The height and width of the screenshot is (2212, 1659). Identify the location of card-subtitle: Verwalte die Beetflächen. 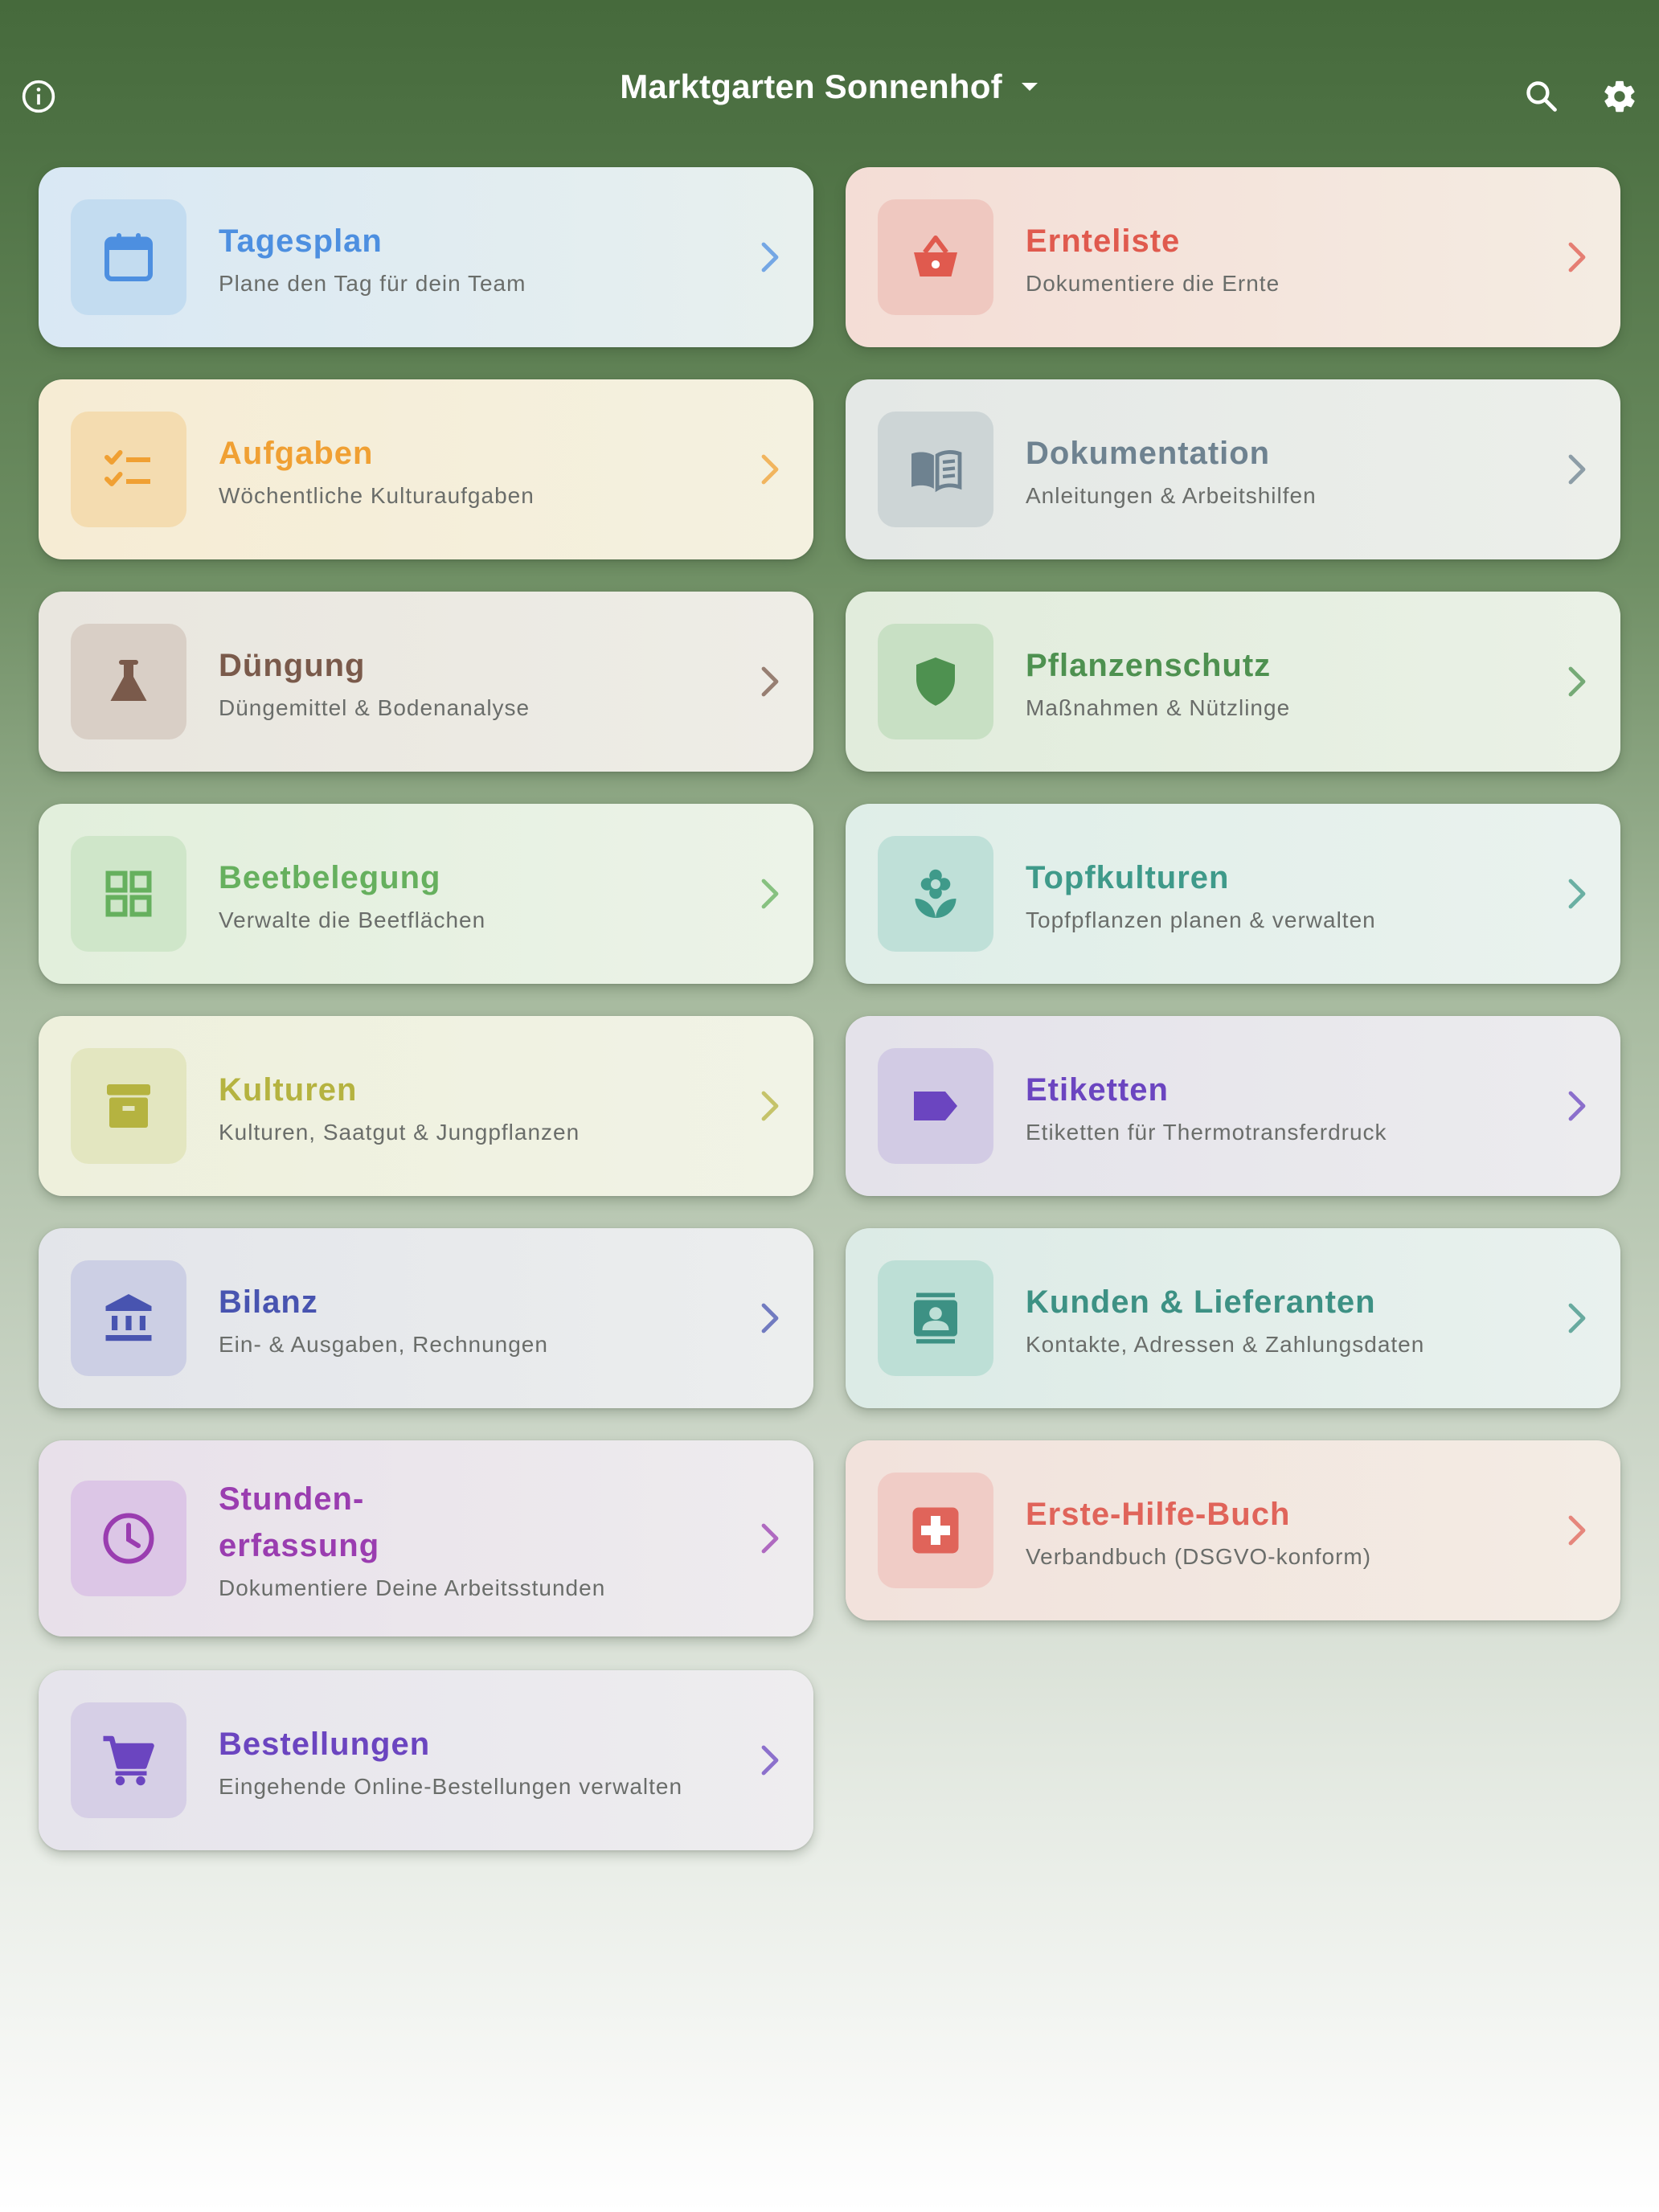
(352, 919).